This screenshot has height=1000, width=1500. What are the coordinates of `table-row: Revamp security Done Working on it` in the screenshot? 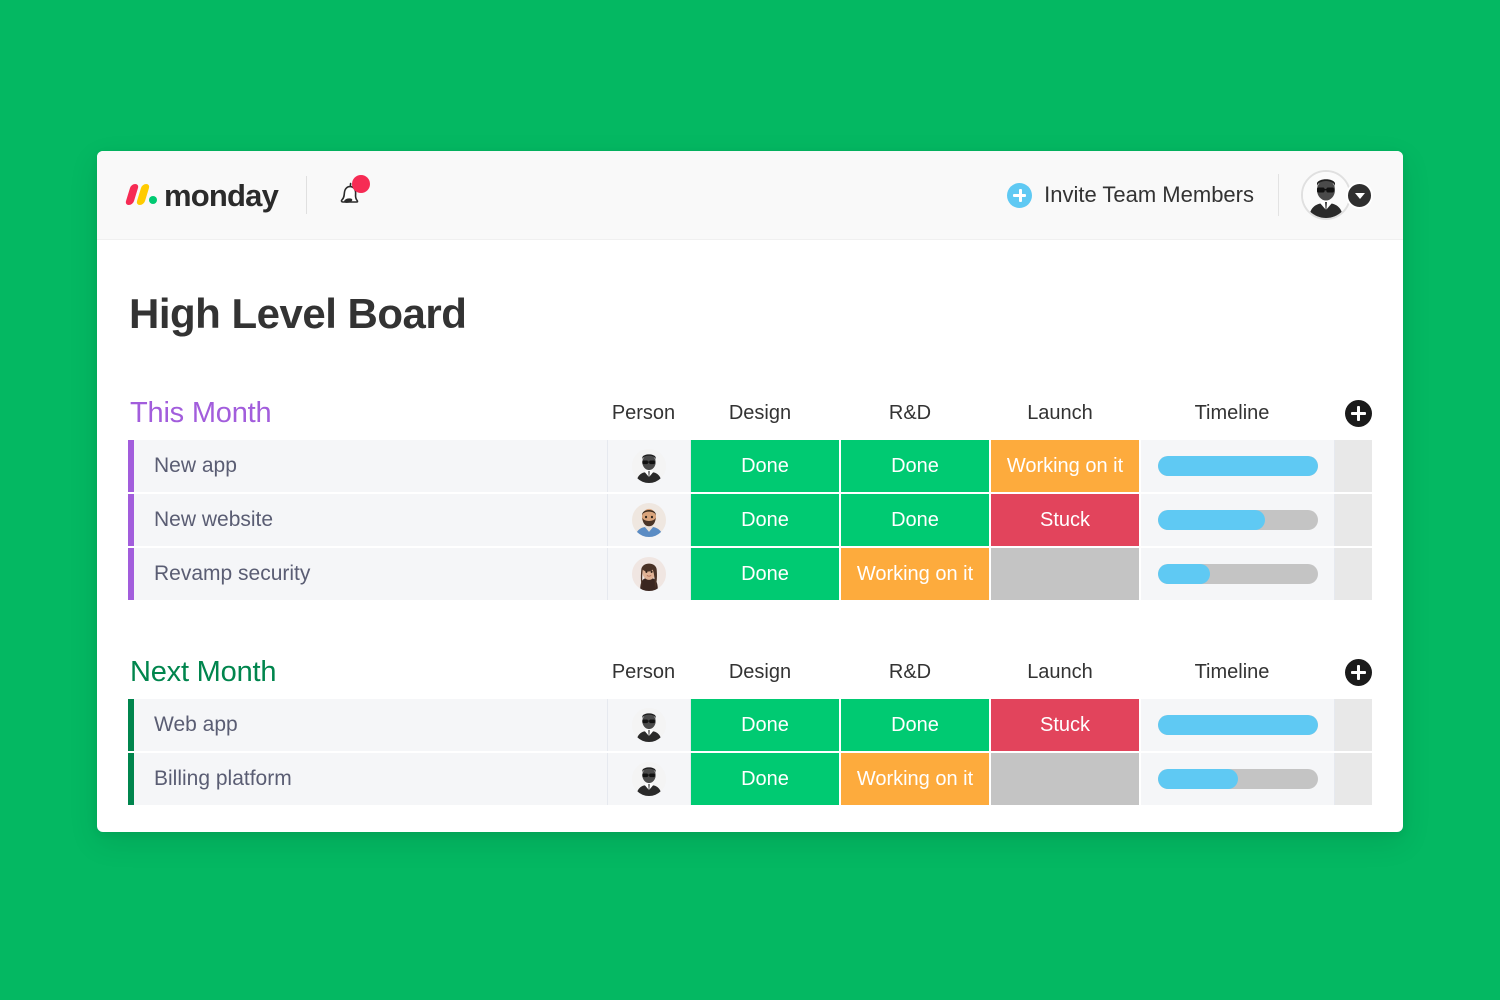 It's located at (750, 574).